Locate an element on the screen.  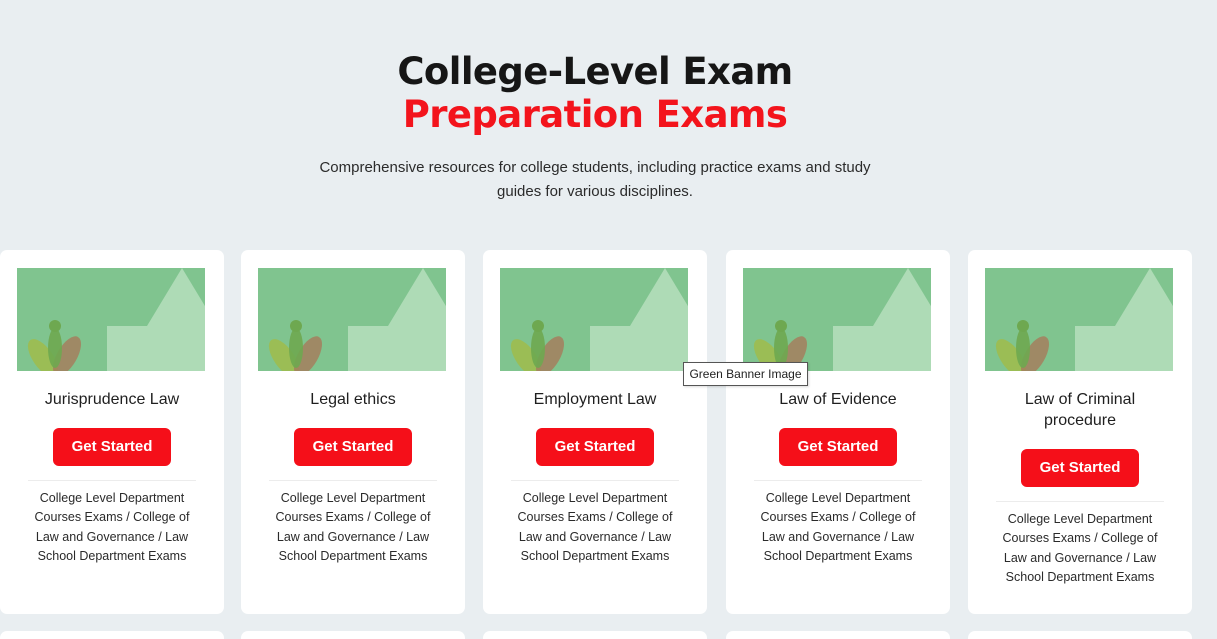
card-title: Law of Criminal procedure is located at coordinates (1080, 410).